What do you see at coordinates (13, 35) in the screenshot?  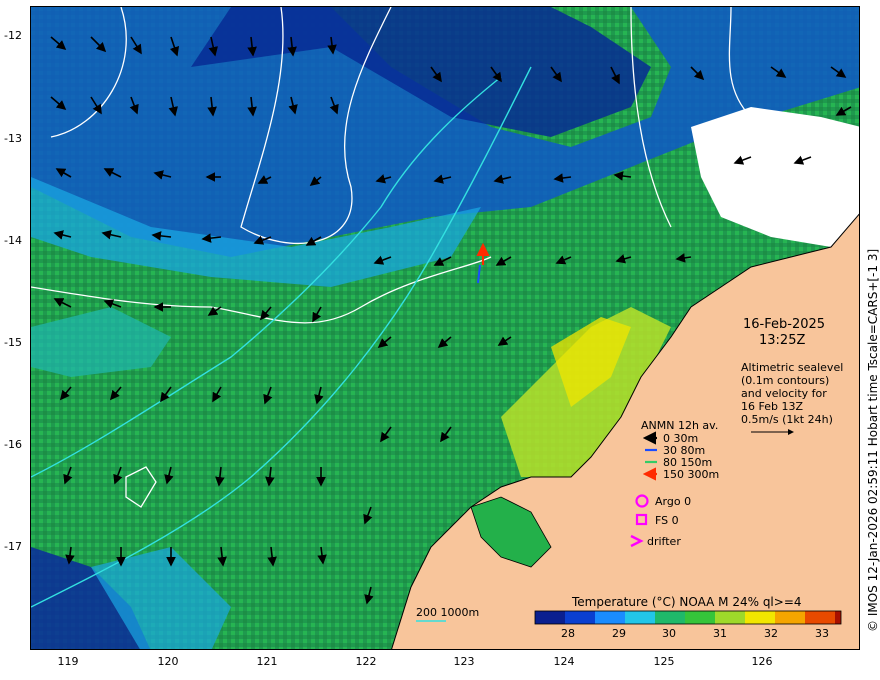 I see `lat-tick: -12` at bounding box center [13, 35].